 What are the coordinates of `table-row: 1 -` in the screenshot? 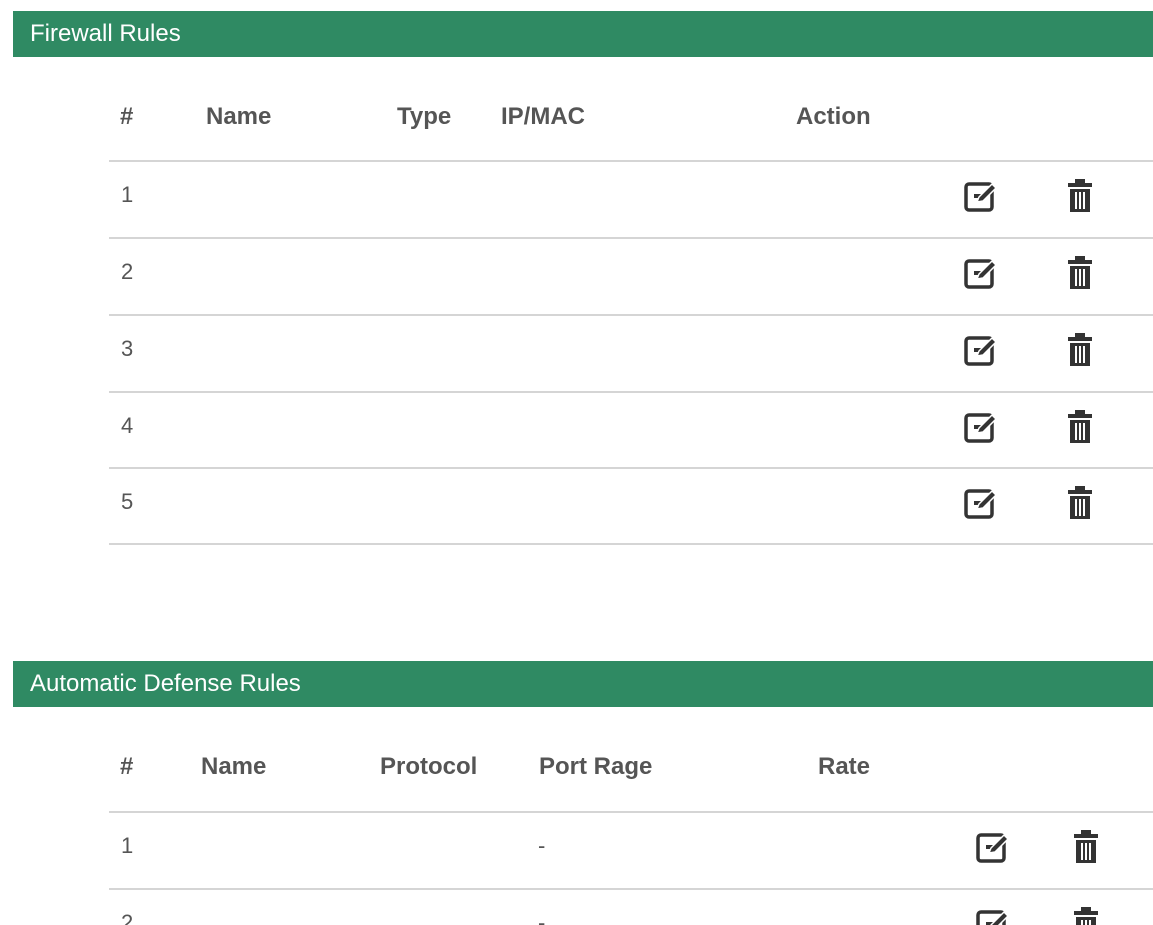 It's located at (631, 851).